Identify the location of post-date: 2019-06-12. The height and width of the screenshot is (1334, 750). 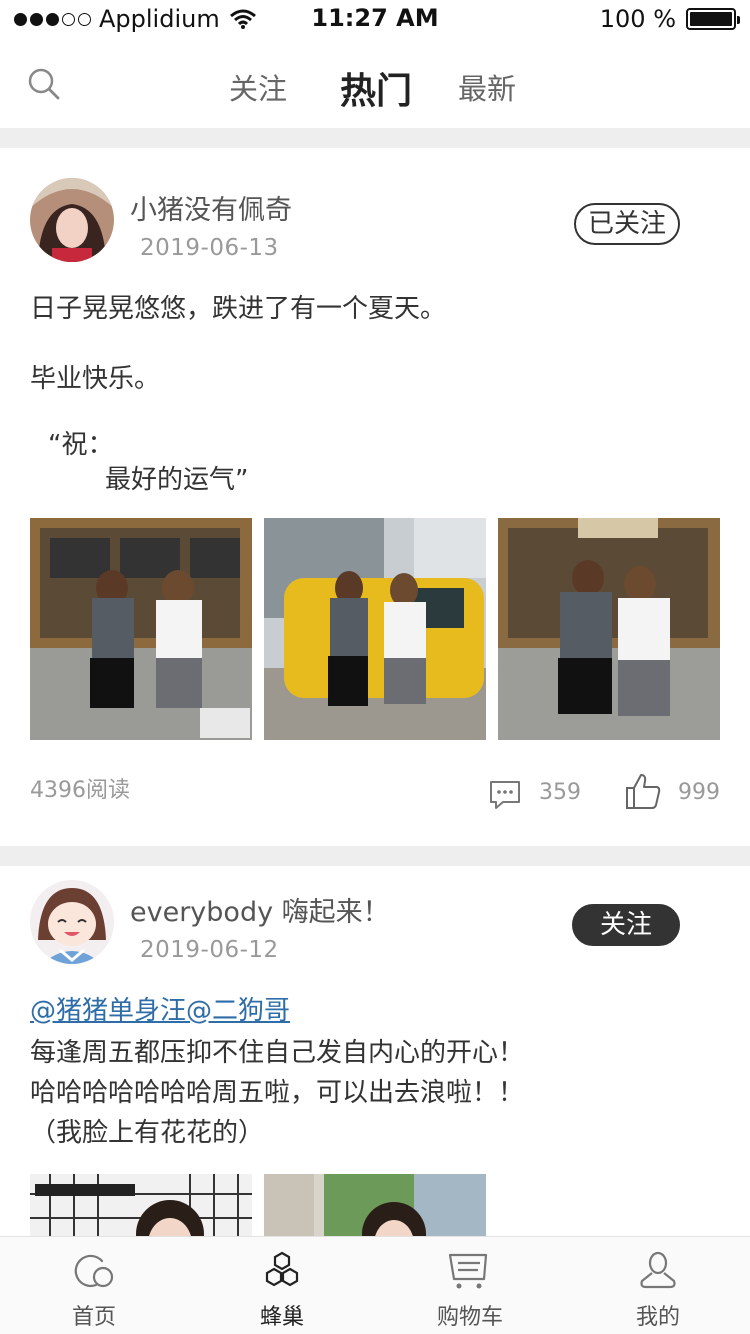
(209, 950).